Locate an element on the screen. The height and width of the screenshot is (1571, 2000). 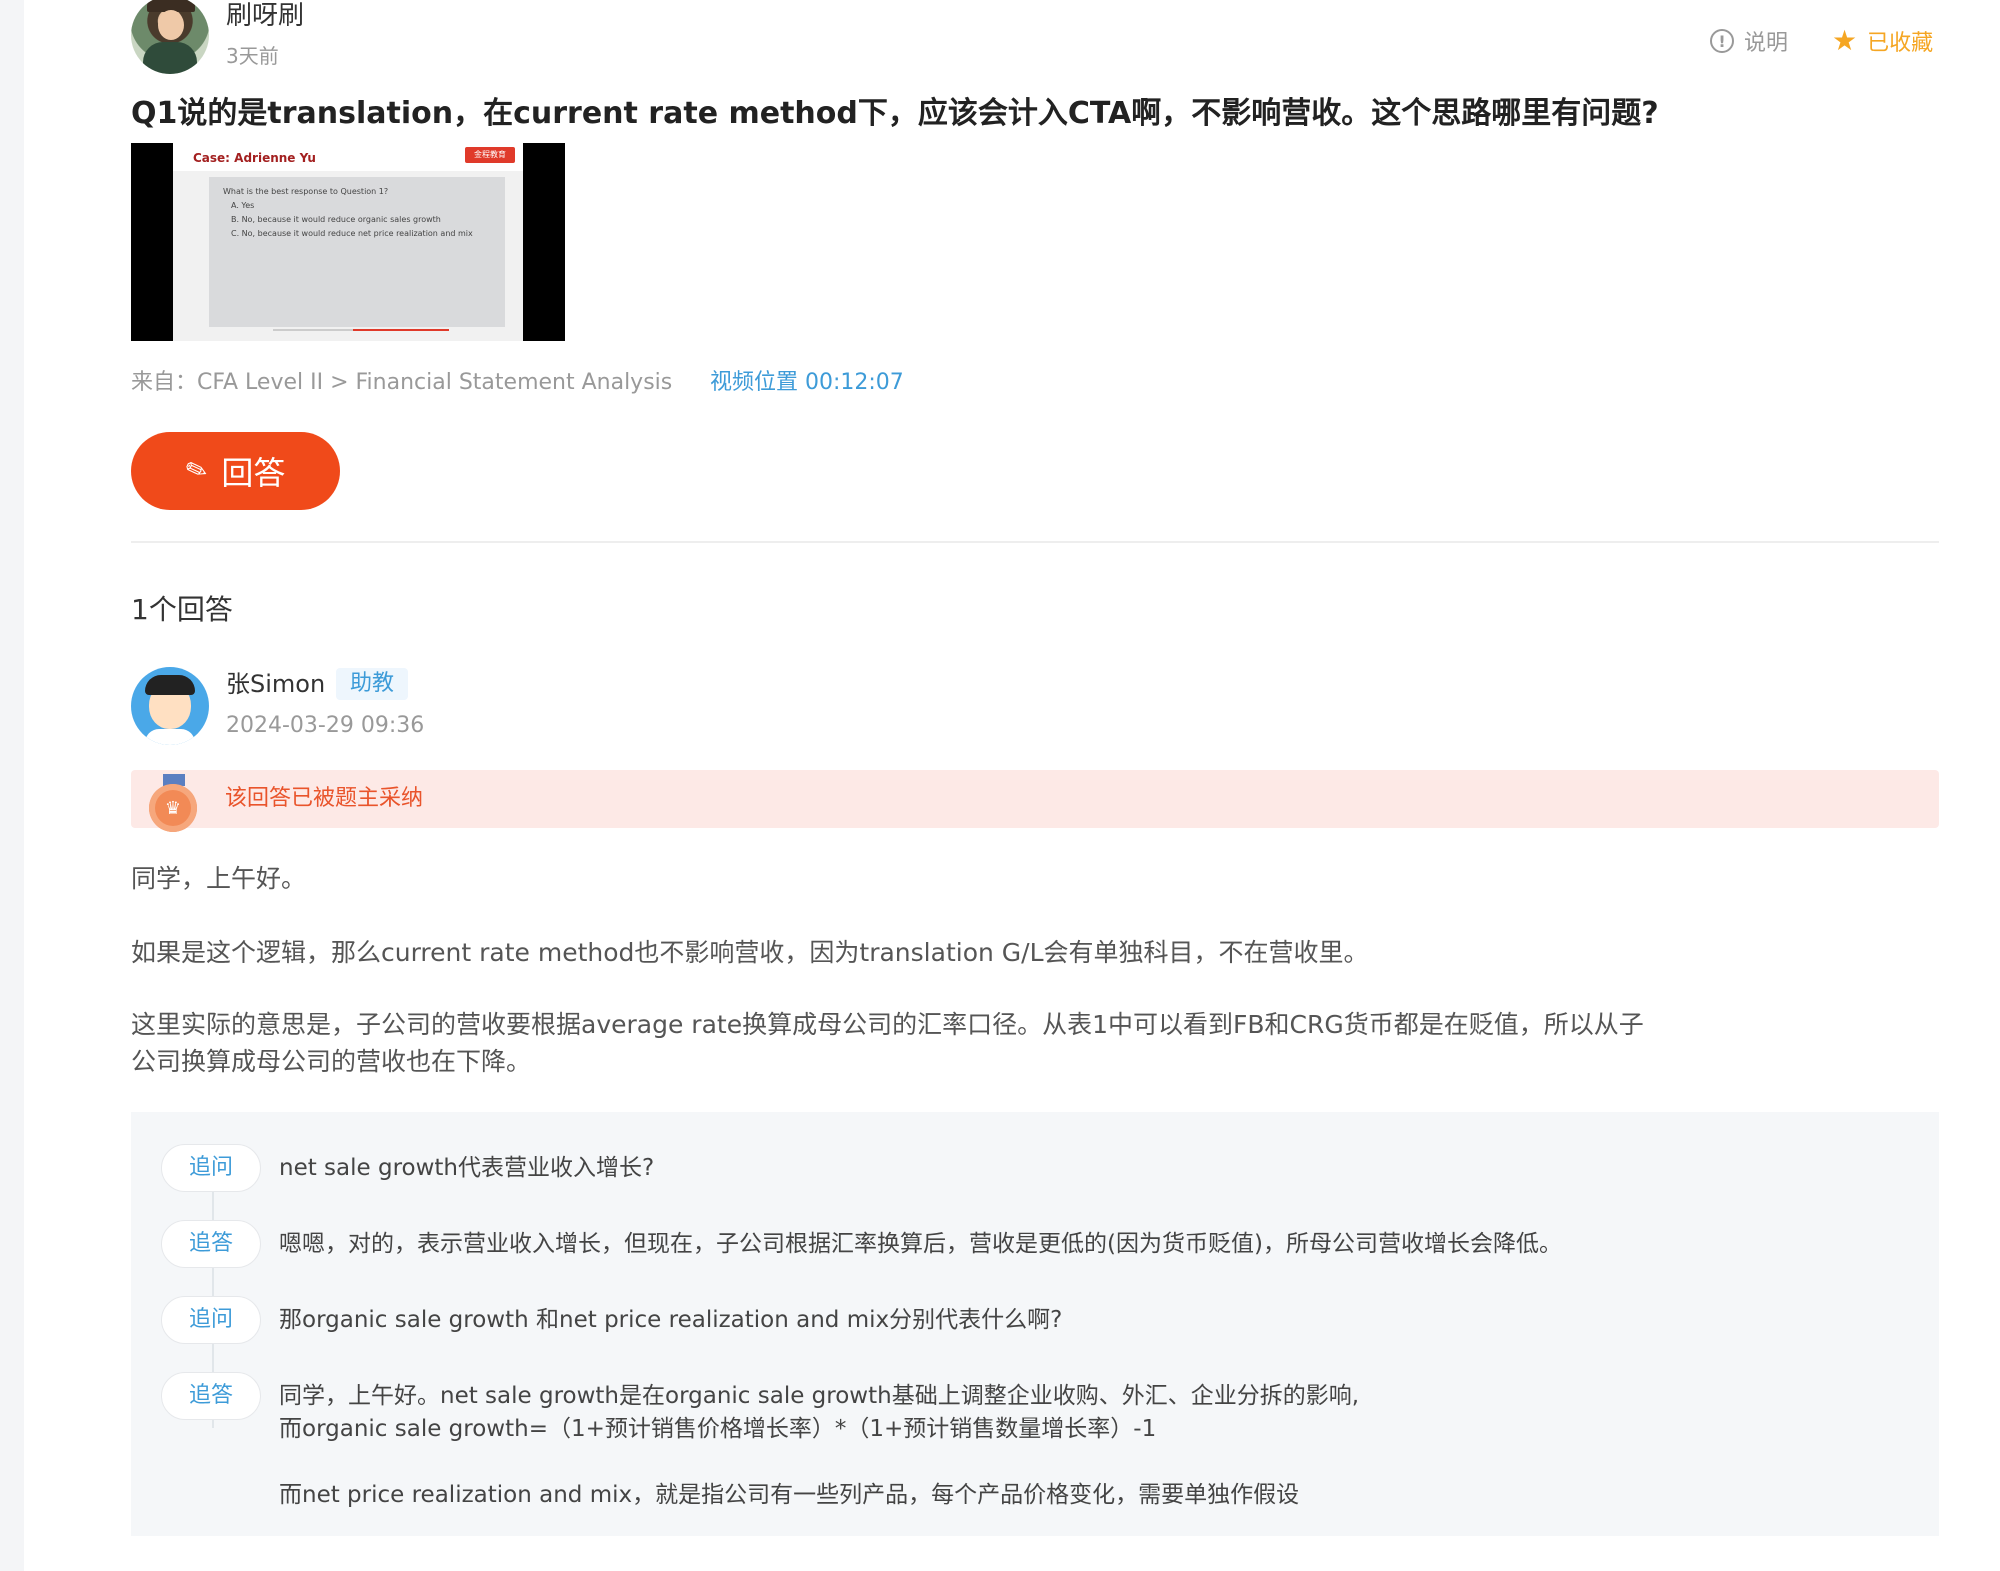
adopted-text: 该回答已被题主采纳 is located at coordinates (324, 798).